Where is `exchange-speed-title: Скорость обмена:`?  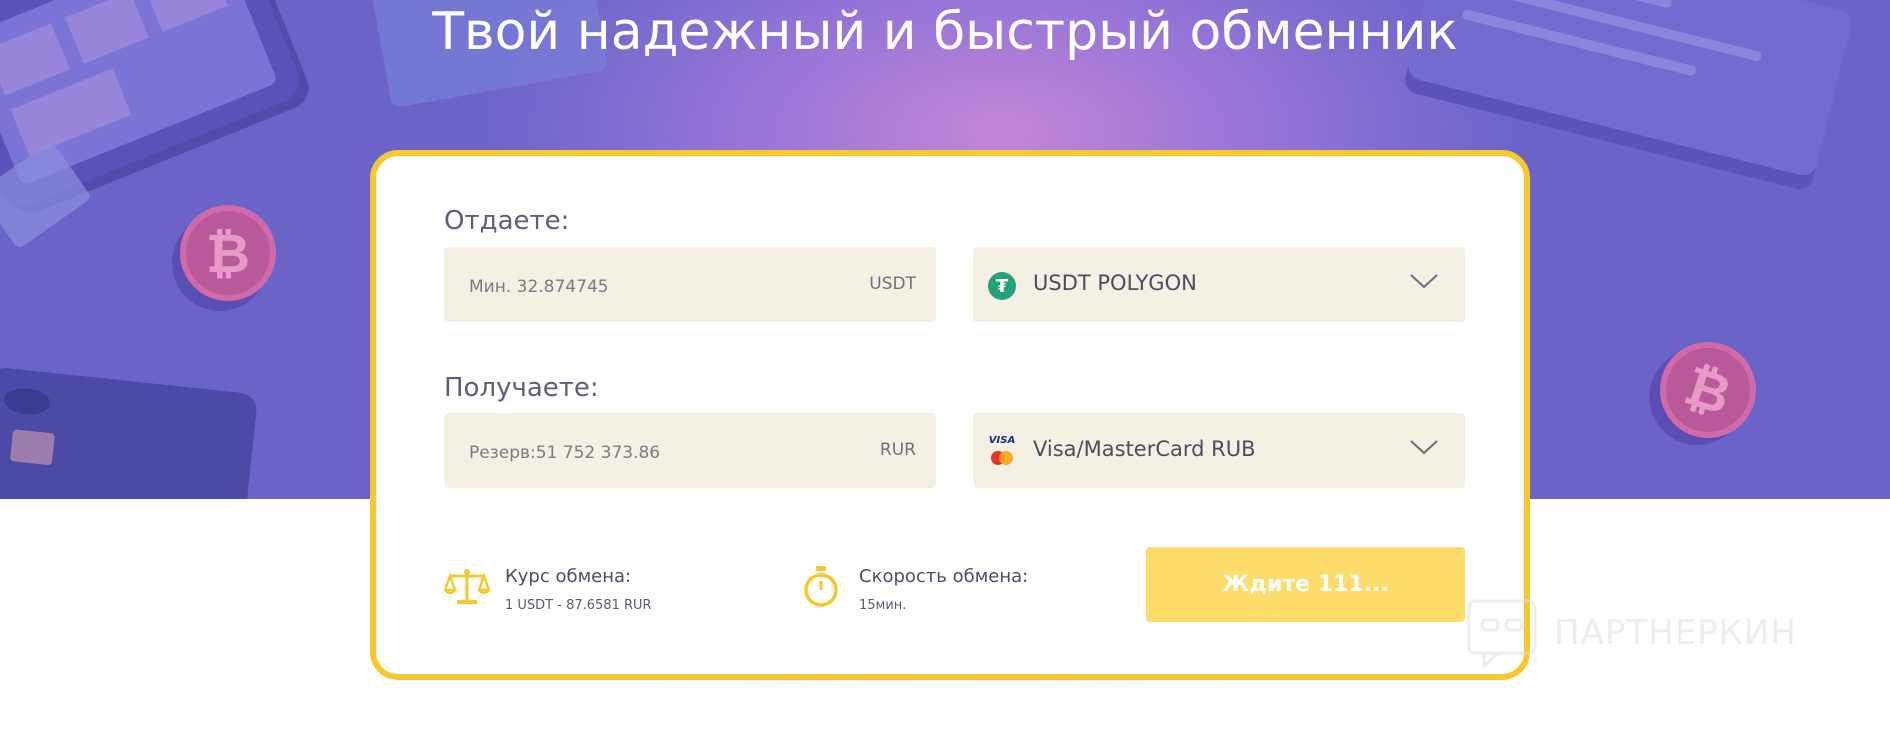 exchange-speed-title: Скорость обмена: is located at coordinates (944, 576).